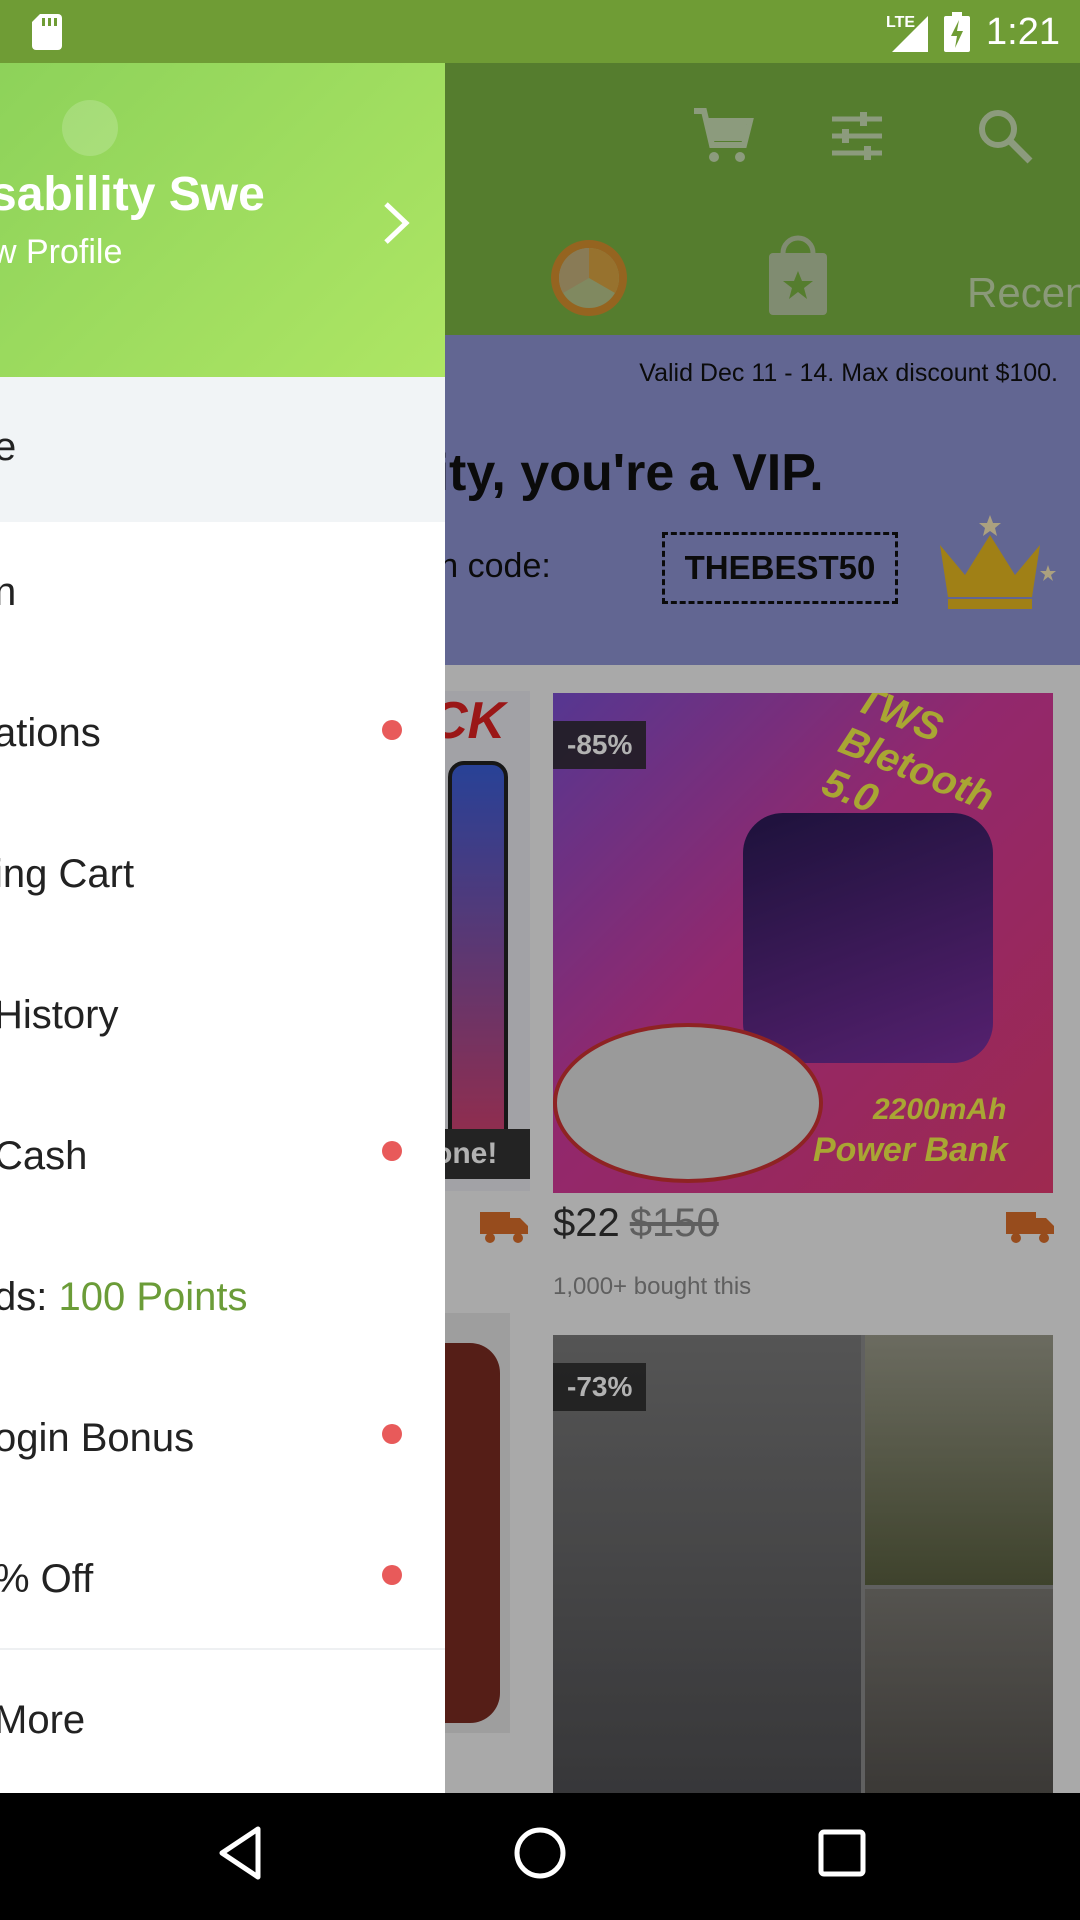 This screenshot has width=1080, height=1920. Describe the element at coordinates (47, 1579) in the screenshot. I see `drawer-item-label: % Off` at that location.